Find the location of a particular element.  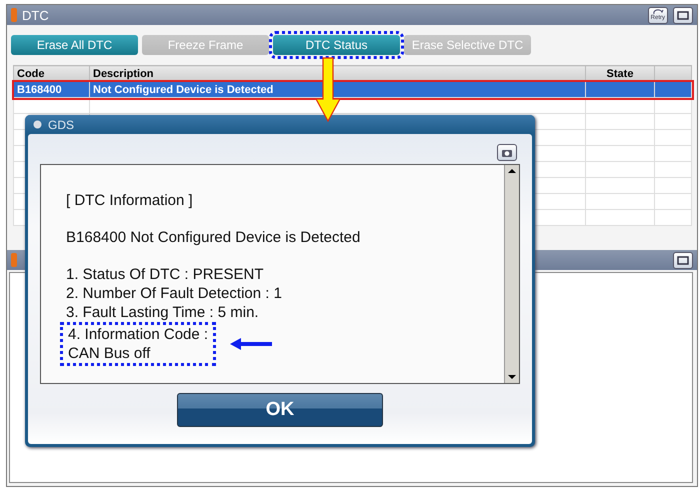

column-header: Code is located at coordinates (52, 74).